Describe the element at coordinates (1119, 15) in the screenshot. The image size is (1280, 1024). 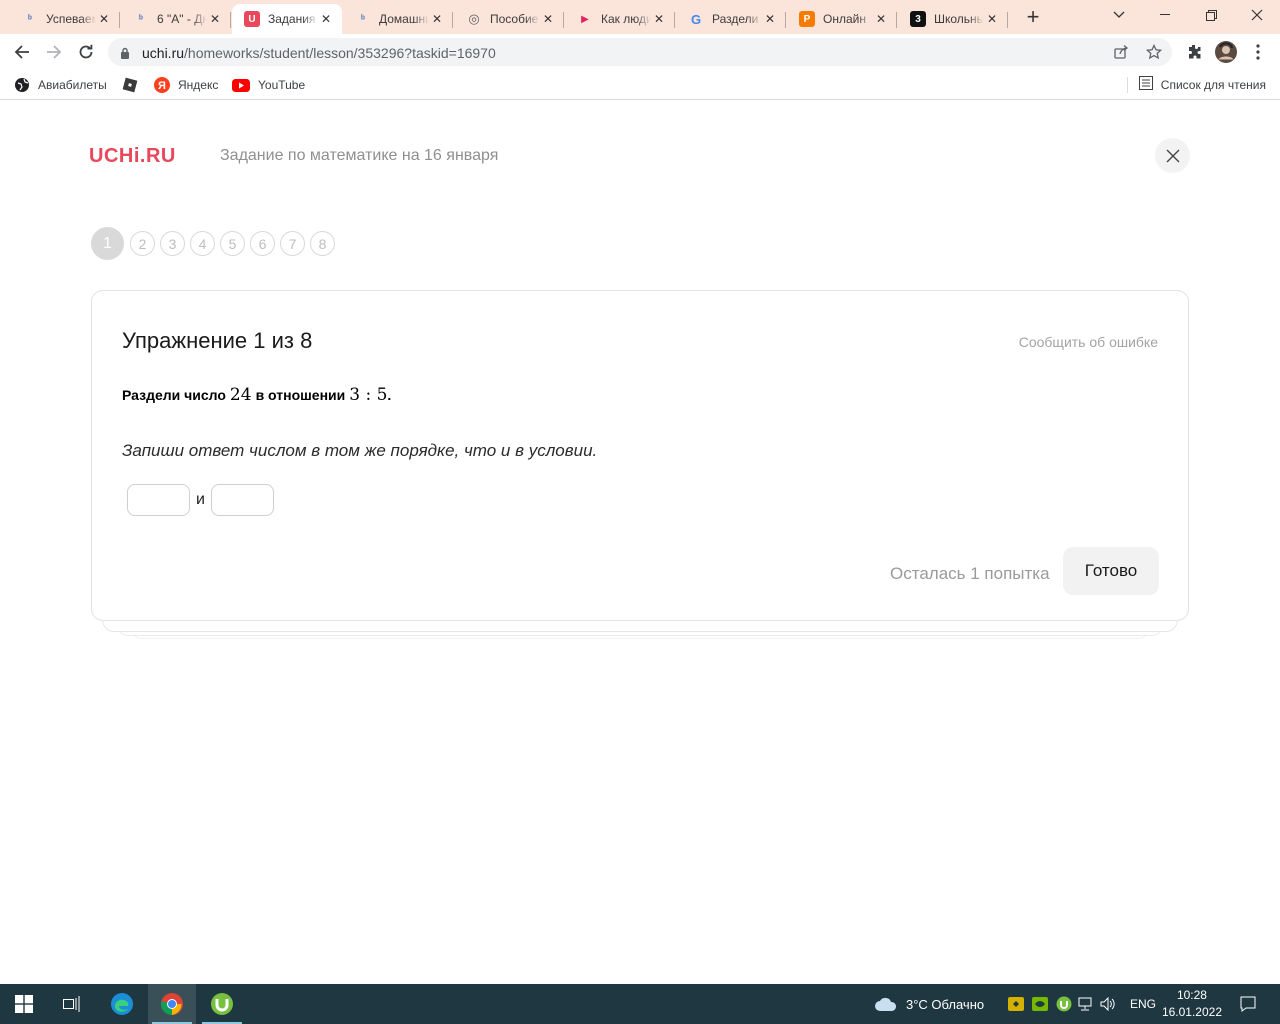
I see `tab-search-chevron-icon` at that location.